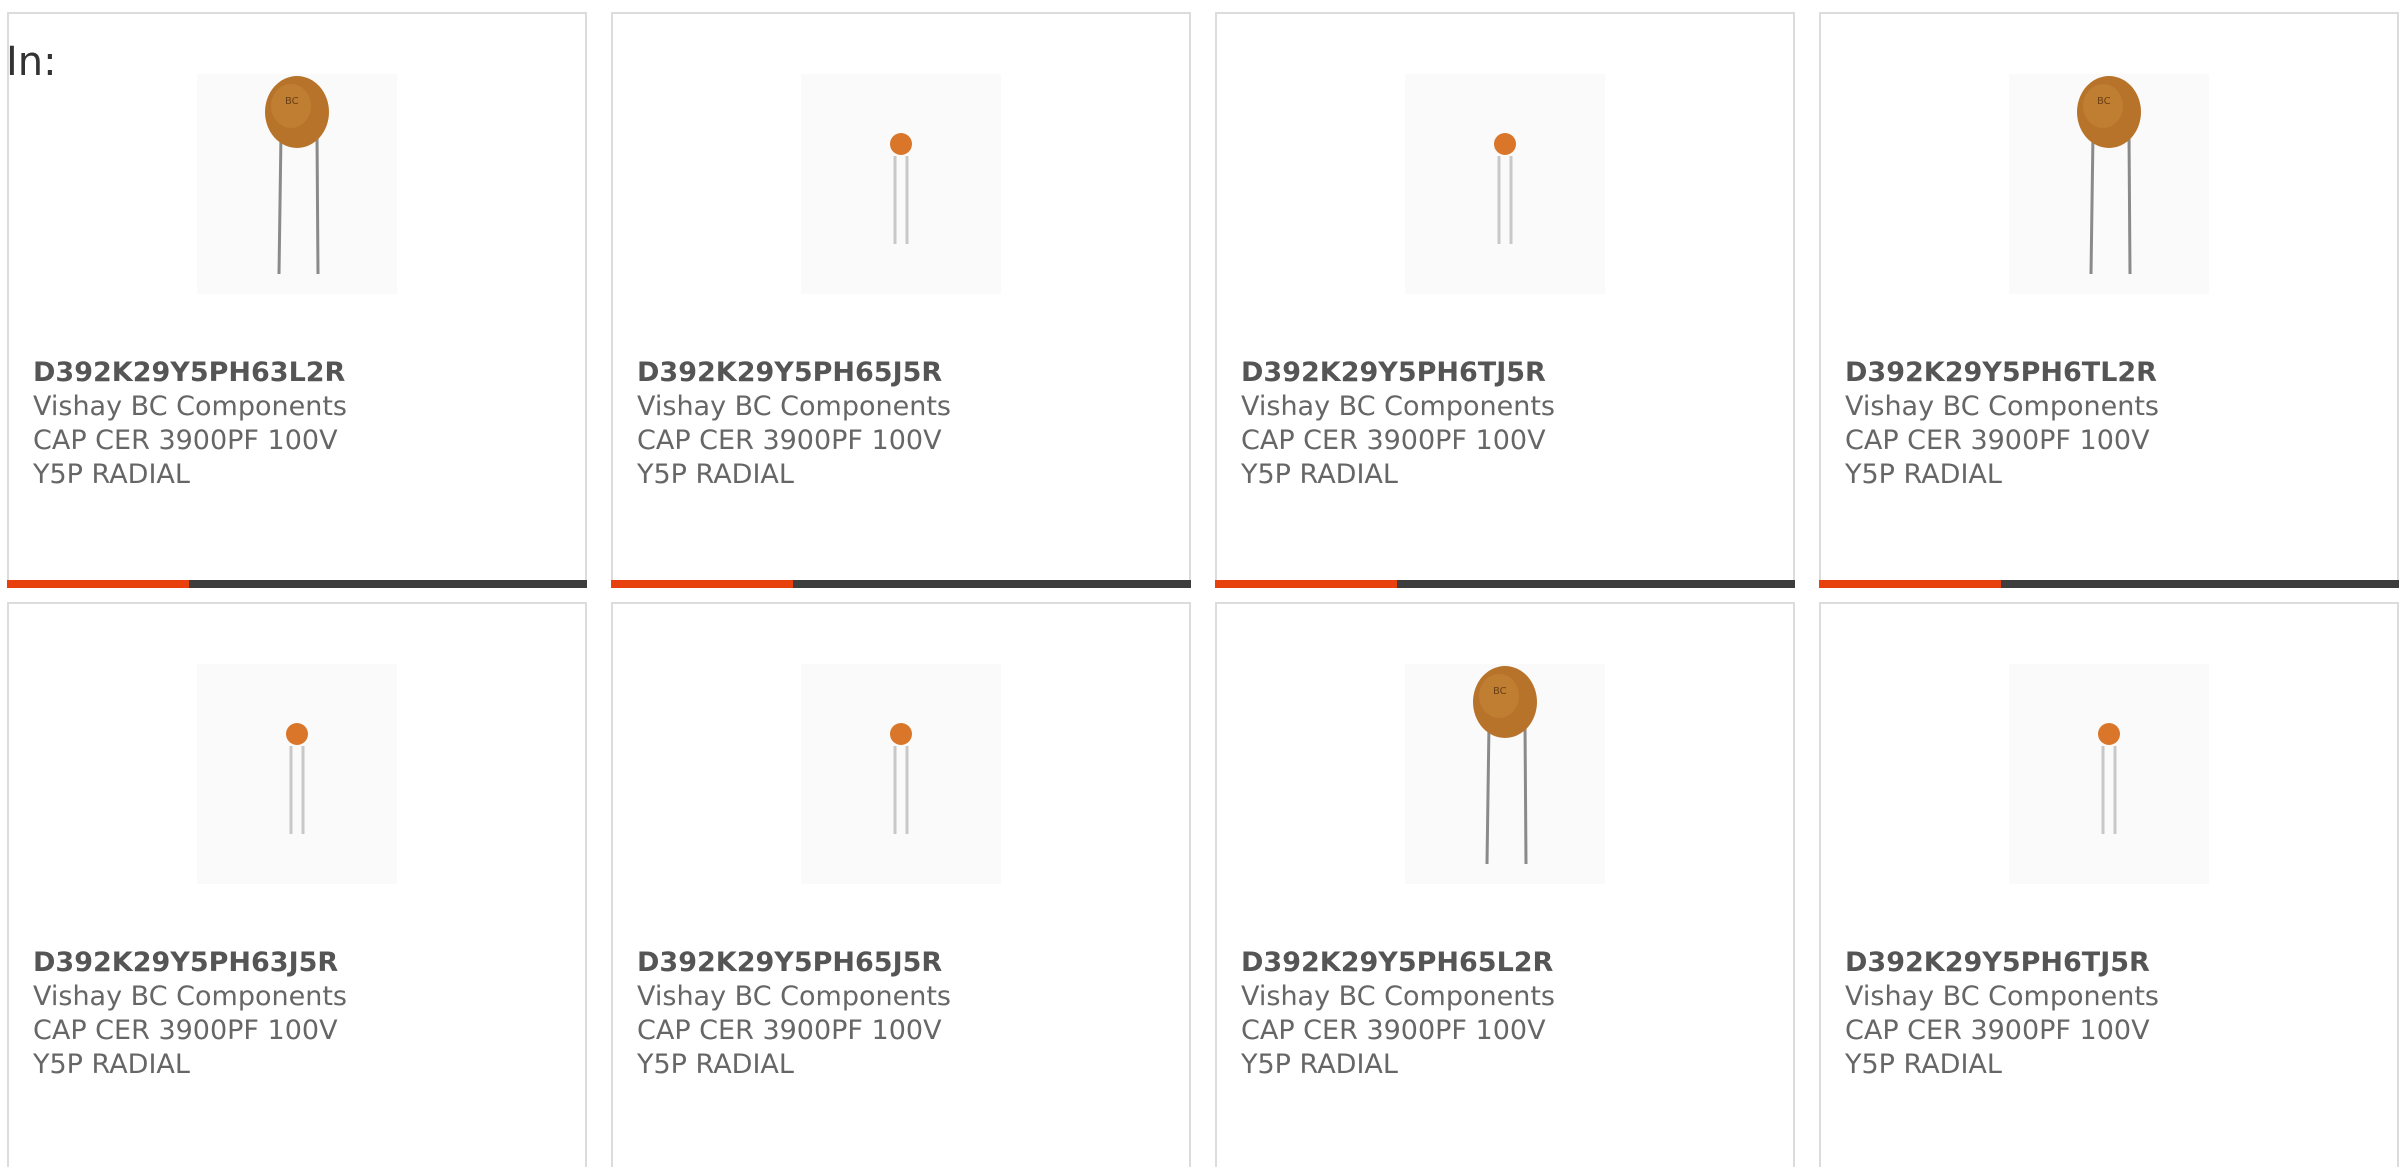  I want to click on part-number-link: D392K29Y5PH63J5R, so click(299, 963).